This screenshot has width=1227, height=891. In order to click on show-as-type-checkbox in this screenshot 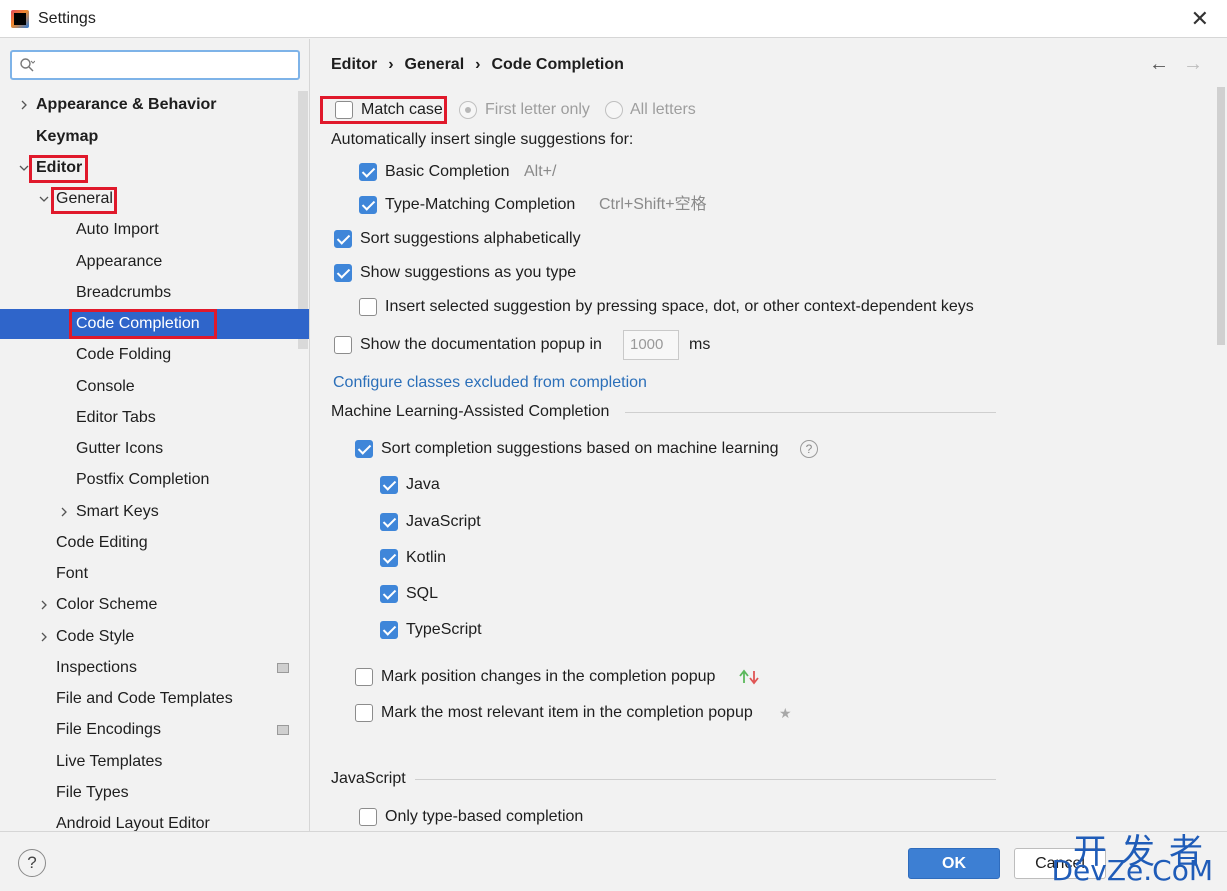, I will do `click(343, 273)`.